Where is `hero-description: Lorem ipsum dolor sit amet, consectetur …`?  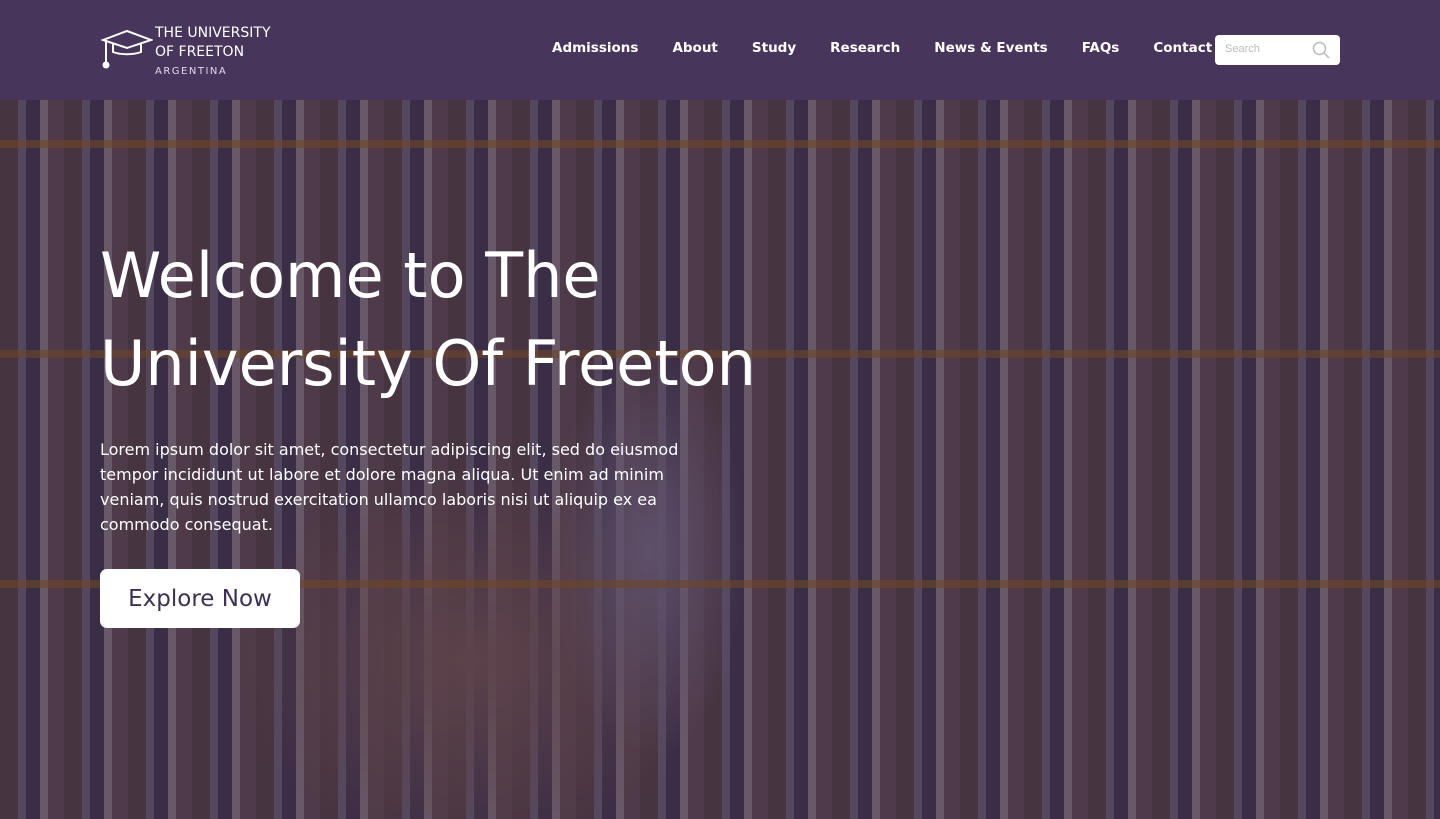
hero-description: Lorem ipsum dolor sit amet, consectetur … is located at coordinates (389, 487).